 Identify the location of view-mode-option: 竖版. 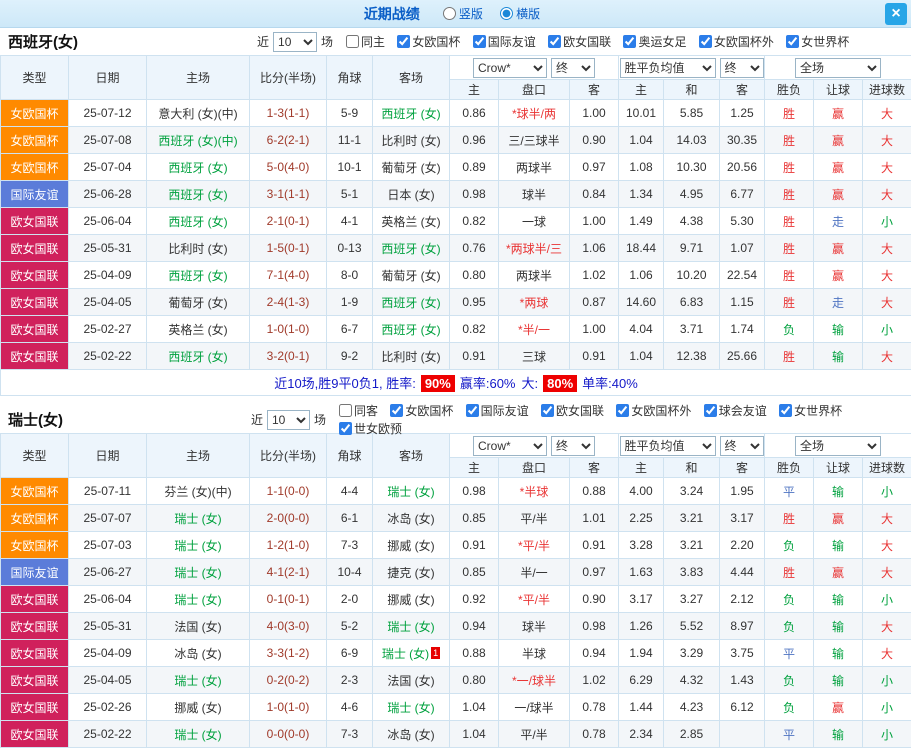
(462, 13).